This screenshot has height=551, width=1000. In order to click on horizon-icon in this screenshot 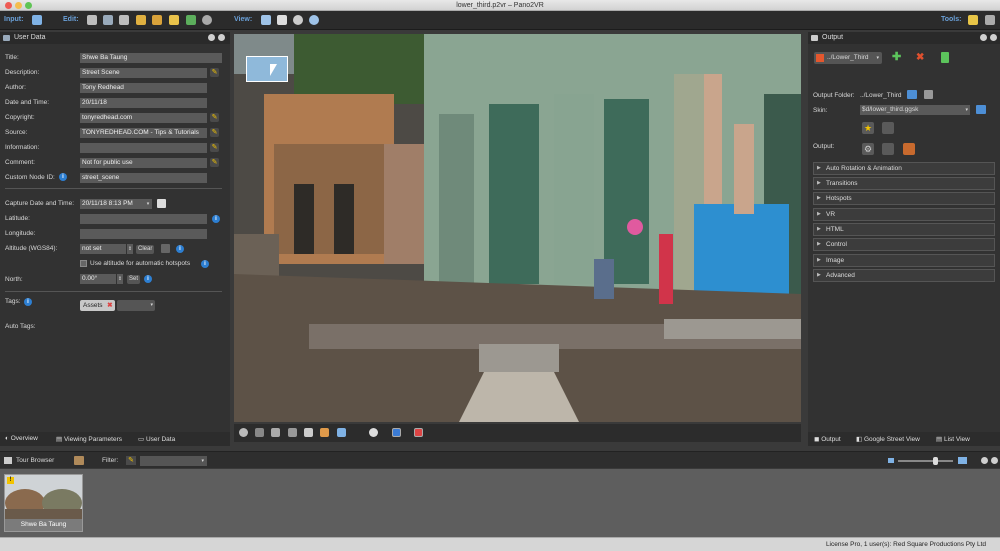, I will do `click(292, 432)`.